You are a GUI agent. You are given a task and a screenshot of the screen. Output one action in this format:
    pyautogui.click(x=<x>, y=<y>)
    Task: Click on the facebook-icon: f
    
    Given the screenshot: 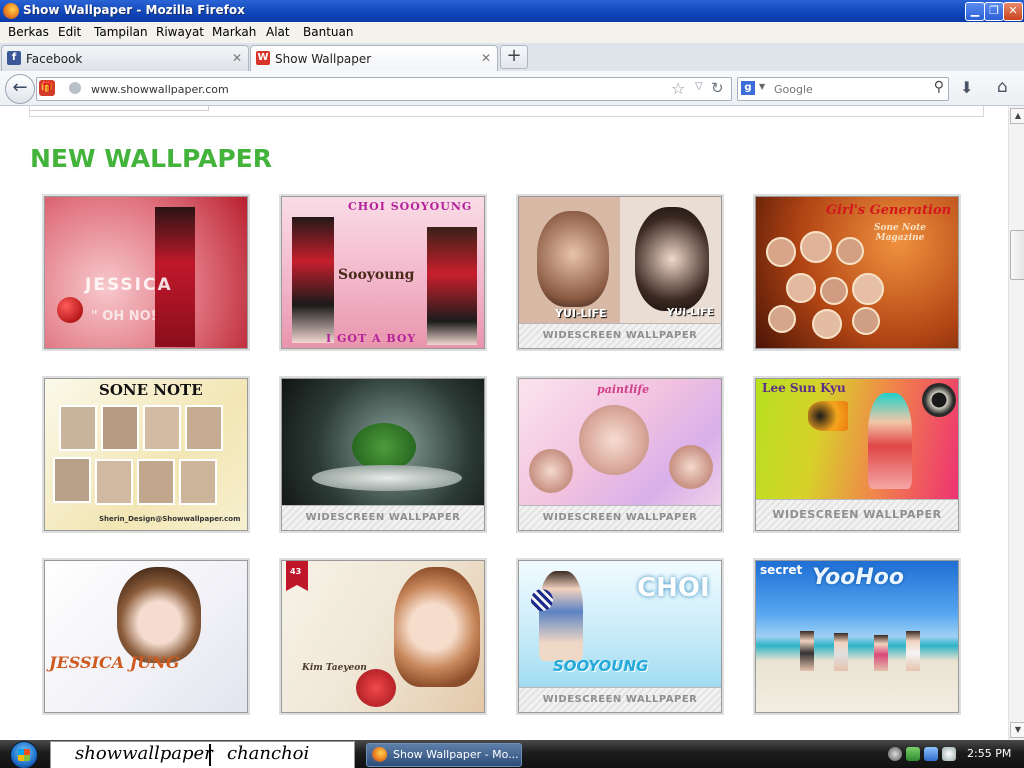 What is the action you would take?
    pyautogui.click(x=14, y=58)
    